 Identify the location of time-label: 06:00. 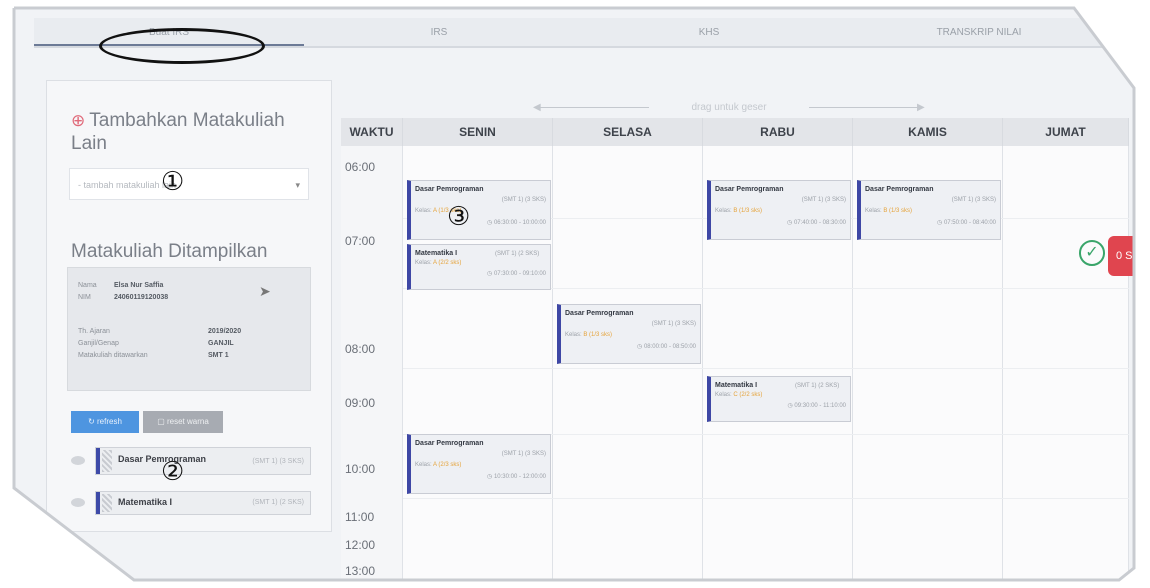
(360, 167).